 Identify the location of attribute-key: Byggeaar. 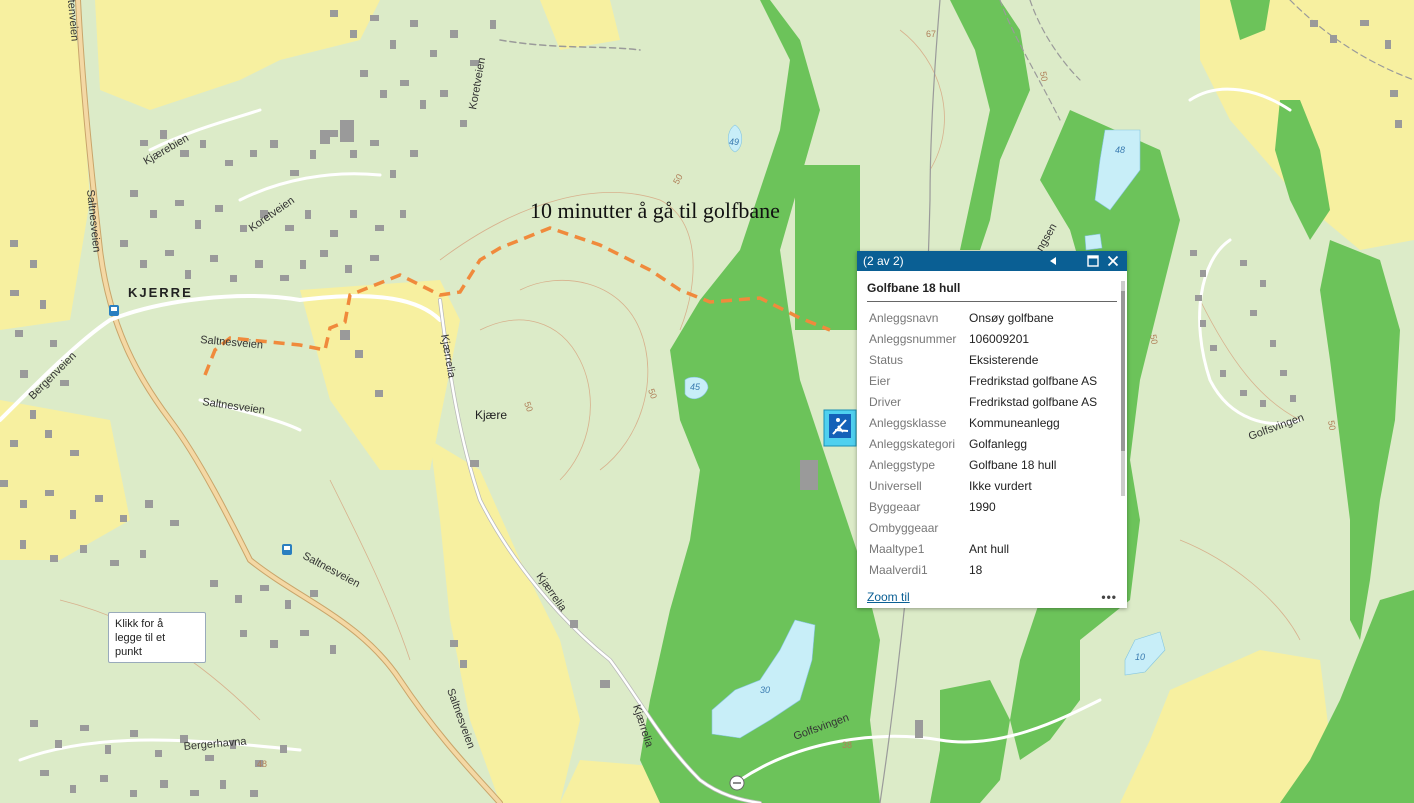
(895, 507).